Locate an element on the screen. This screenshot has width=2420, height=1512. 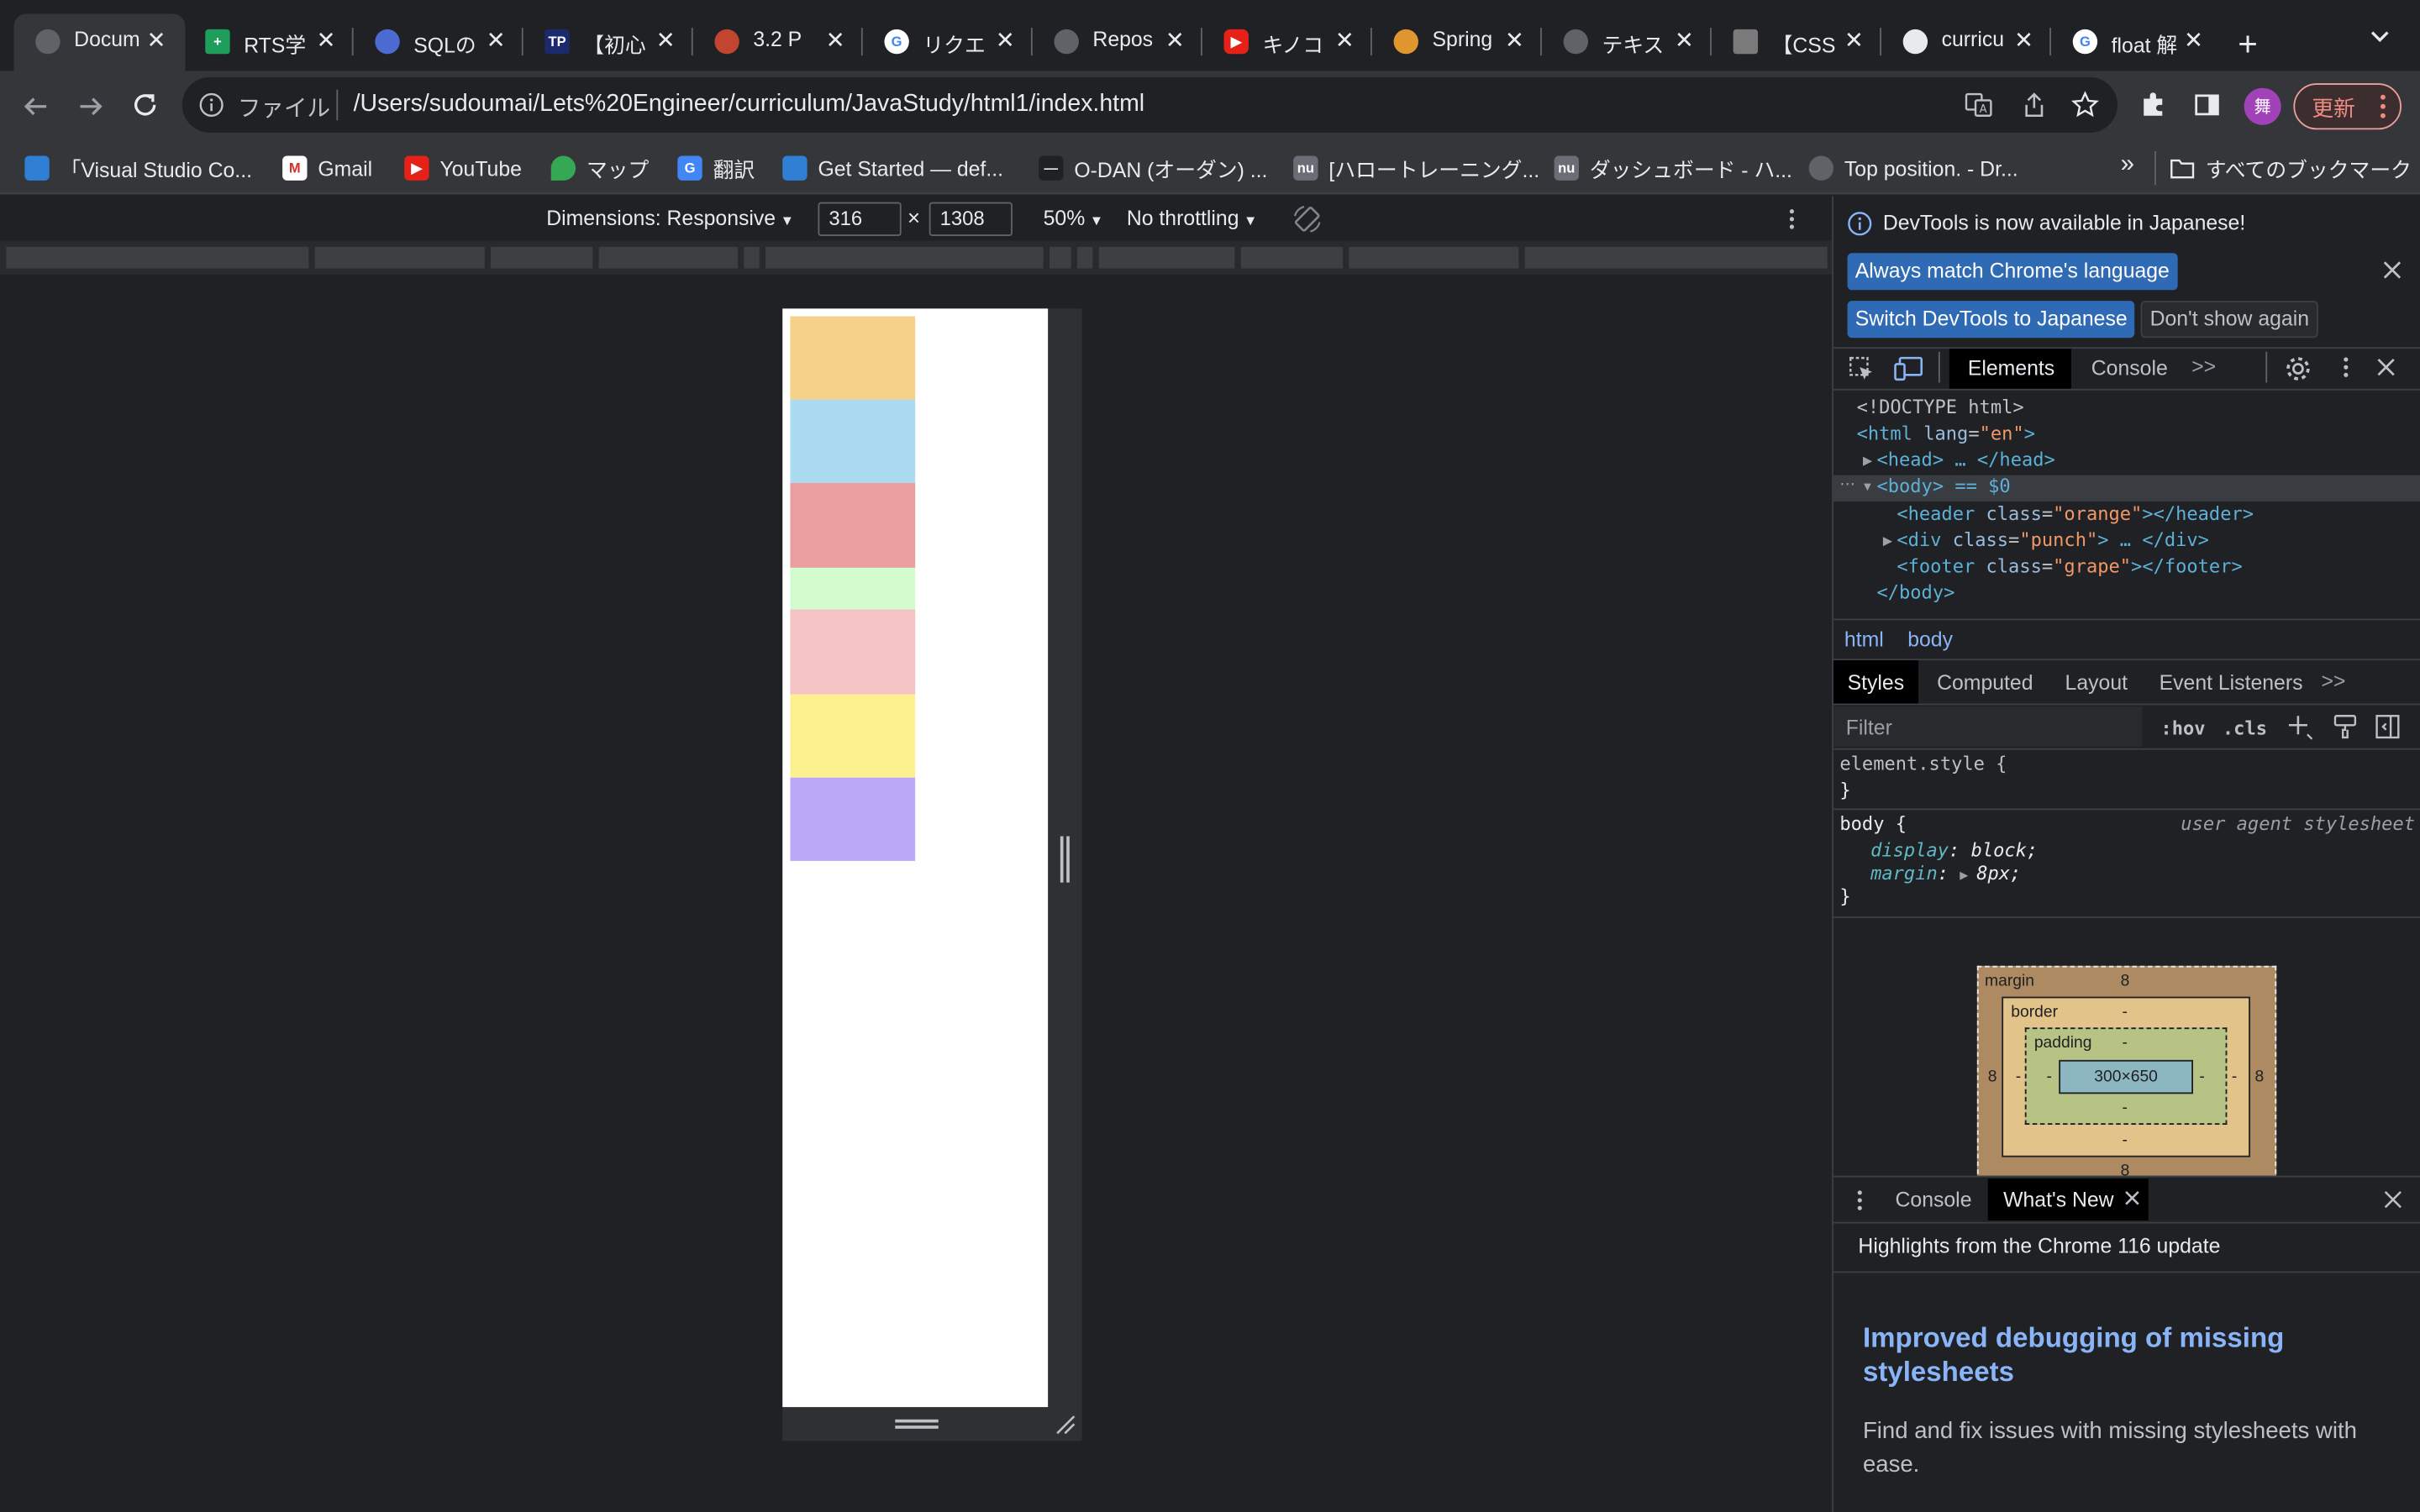
side-panel-icon is located at coordinates (2207, 104).